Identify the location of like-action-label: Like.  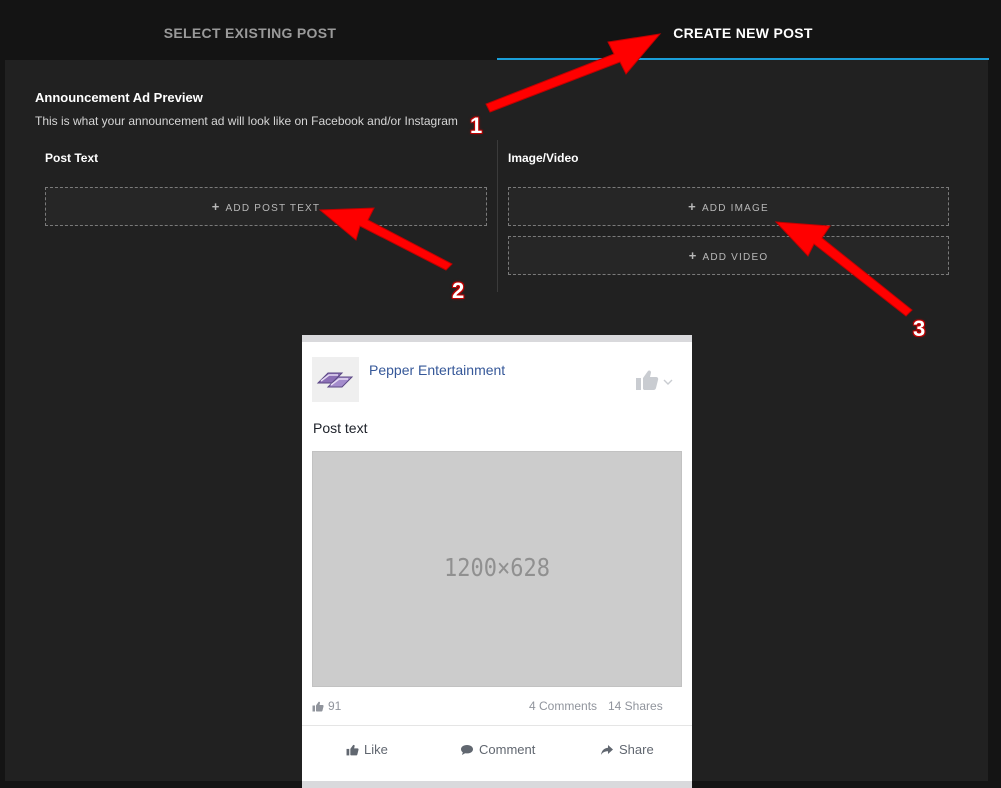
(376, 749).